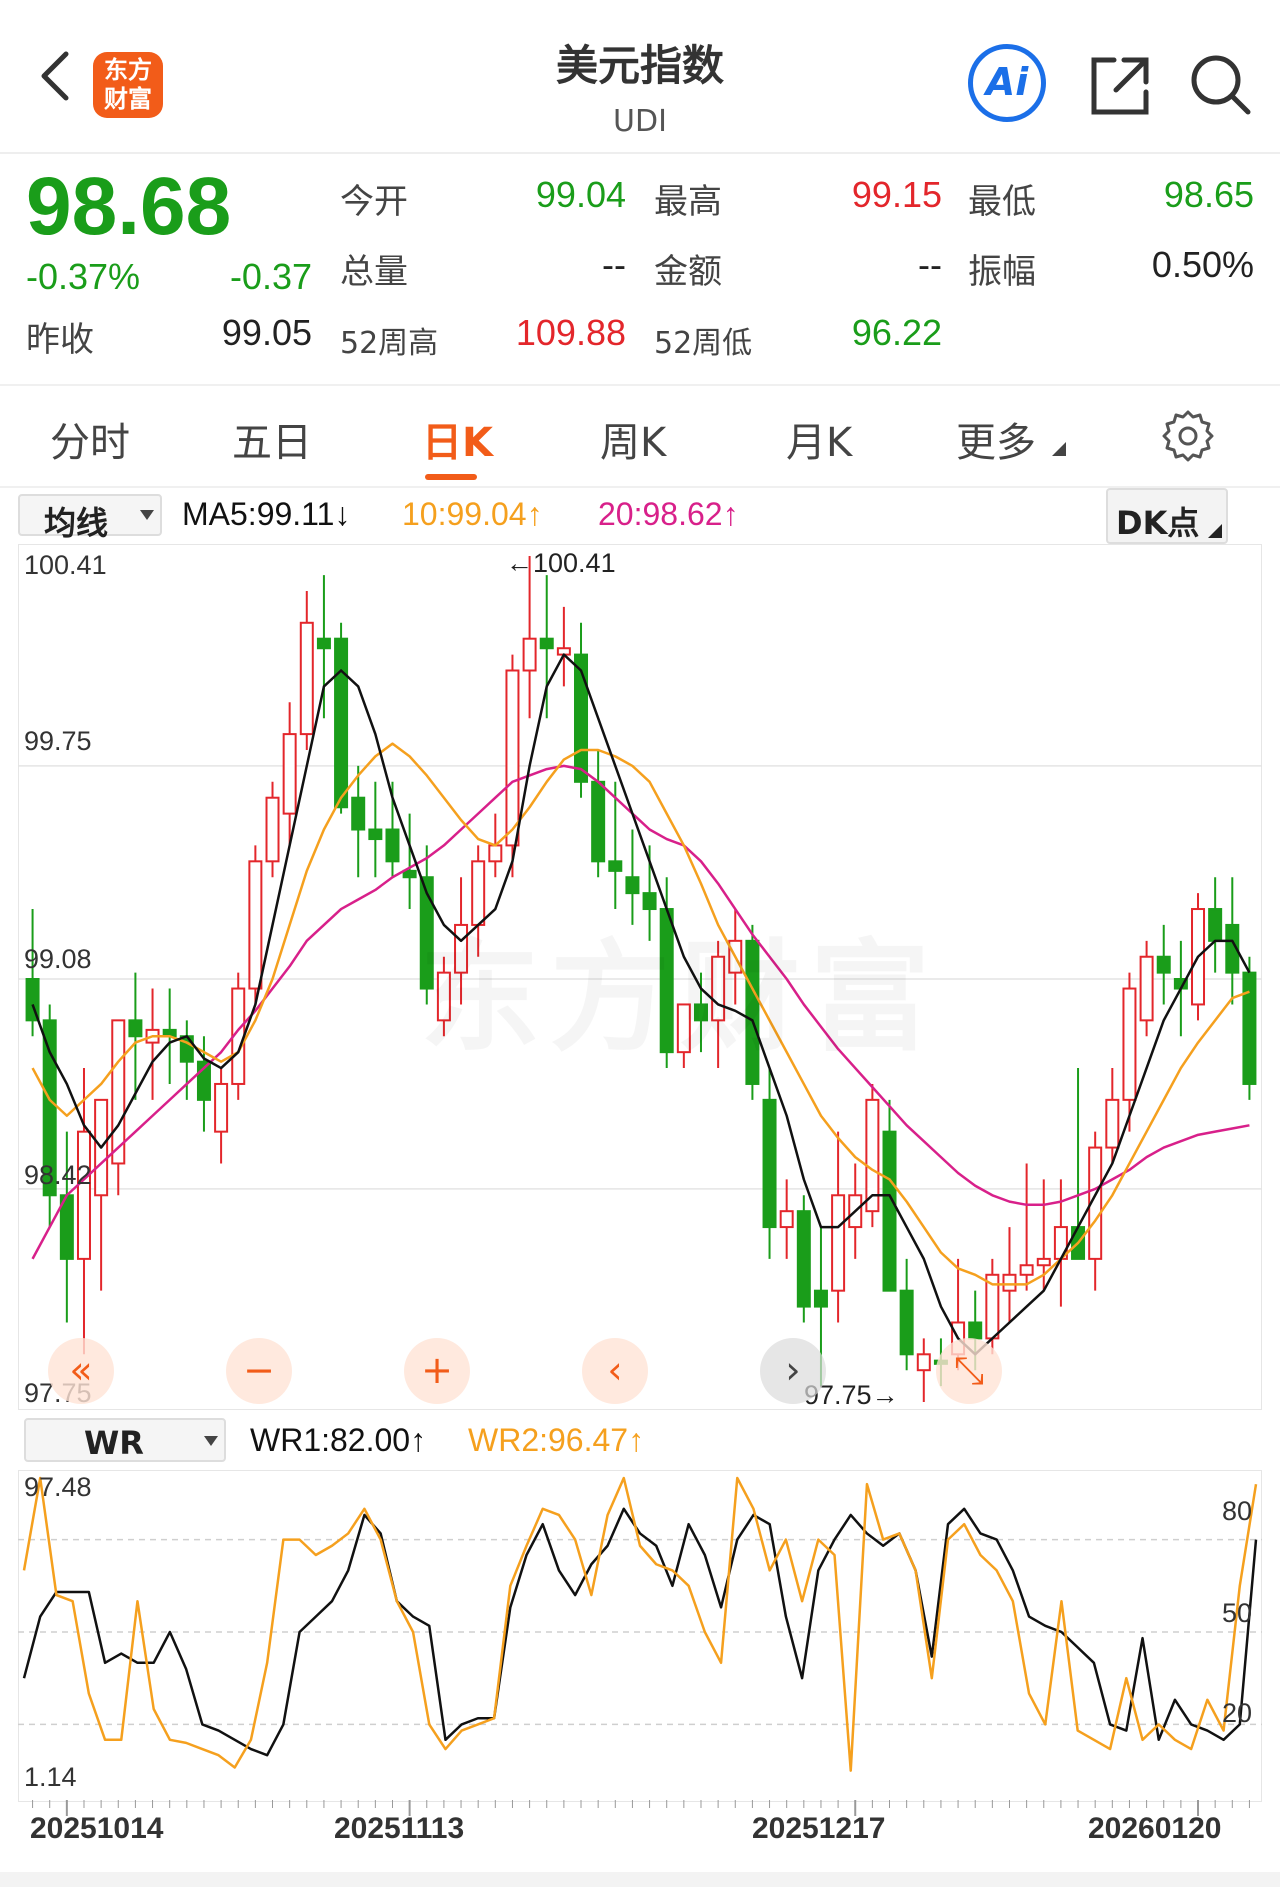  Describe the element at coordinates (457, 439) in the screenshot. I see `tab-daily-k: 日K` at that location.